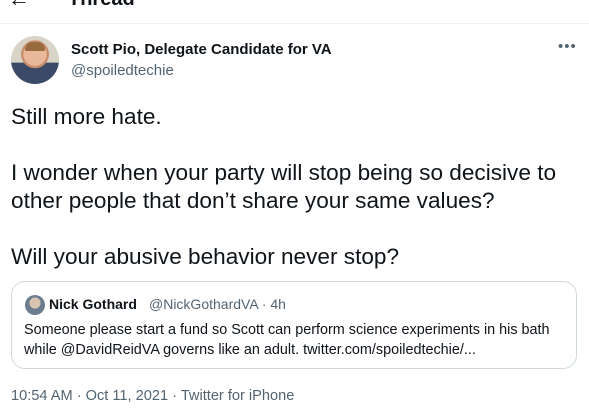 Image resolution: width=589 pixels, height=417 pixels. What do you see at coordinates (101, 5) in the screenshot?
I see `page-title: Thread` at bounding box center [101, 5].